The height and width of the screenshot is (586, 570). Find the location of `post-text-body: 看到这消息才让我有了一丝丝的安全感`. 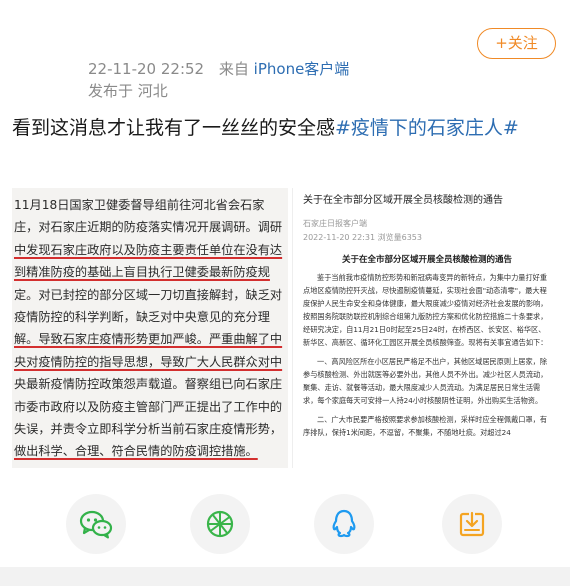

post-text-body: 看到这消息才让我有了一丝丝的安全感 is located at coordinates (174, 128).